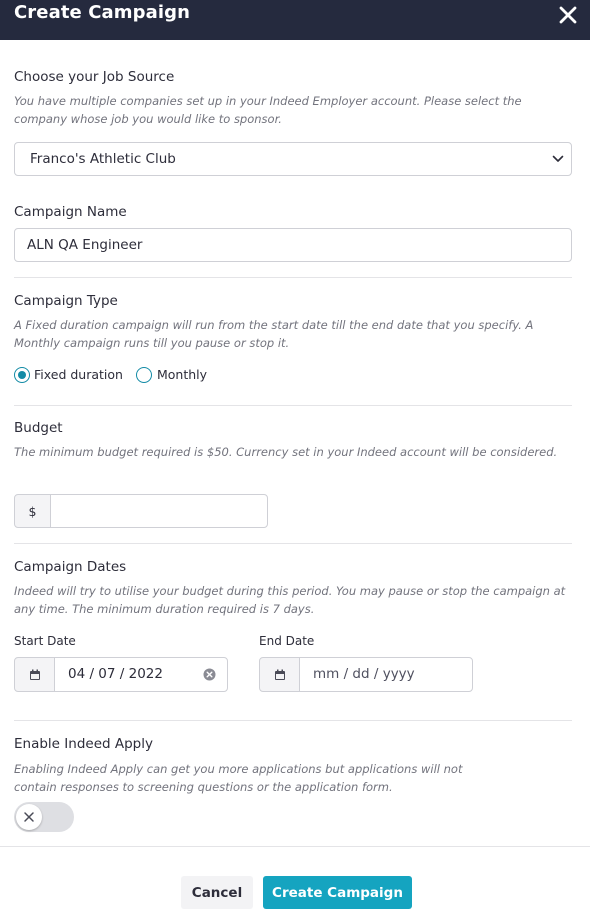 This screenshot has height=922, width=590. What do you see at coordinates (22, 375) in the screenshot?
I see `radio-button-selected` at bounding box center [22, 375].